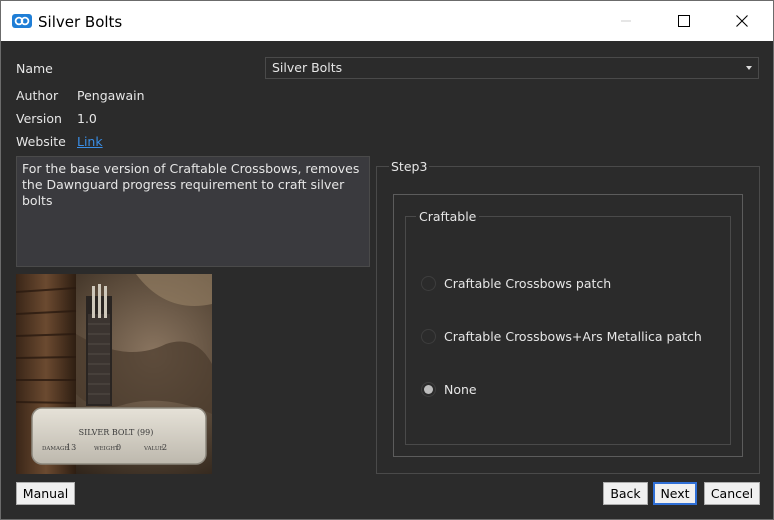 The height and width of the screenshot is (520, 774). I want to click on option-none: None, so click(449, 389).